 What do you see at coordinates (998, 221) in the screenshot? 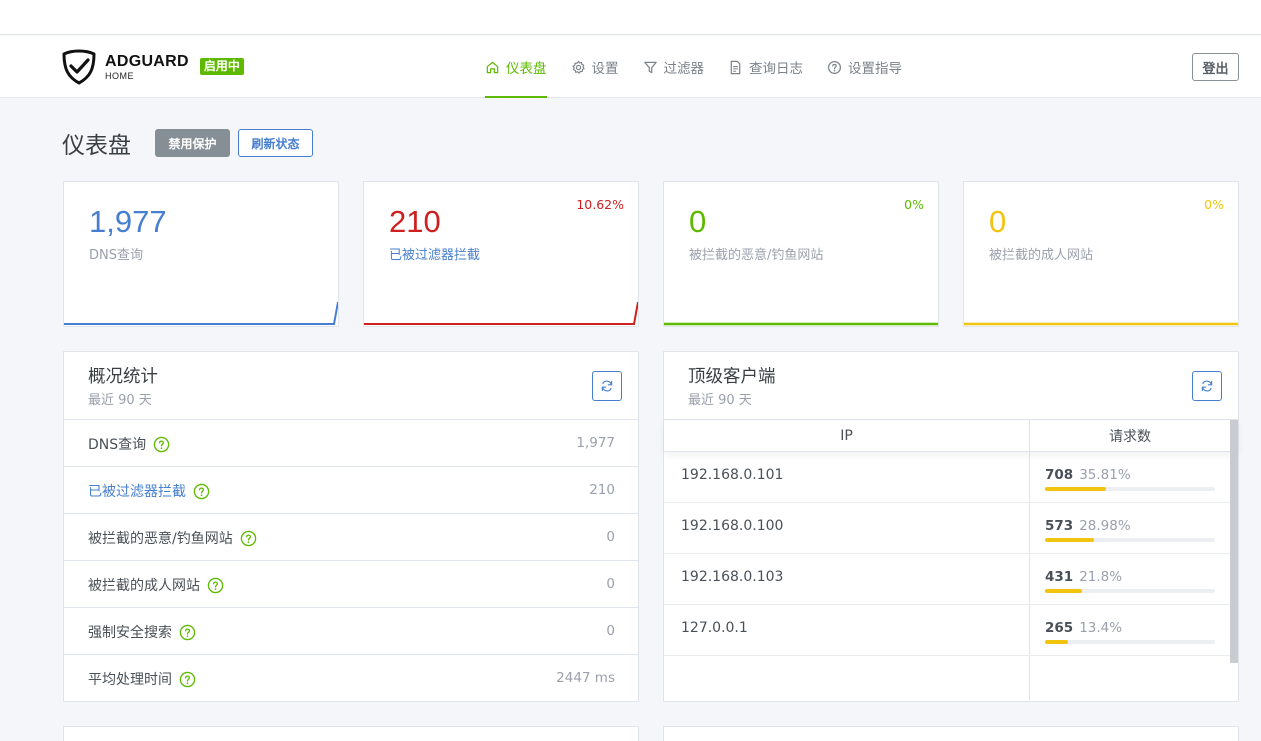
I see `stat-value: 0` at bounding box center [998, 221].